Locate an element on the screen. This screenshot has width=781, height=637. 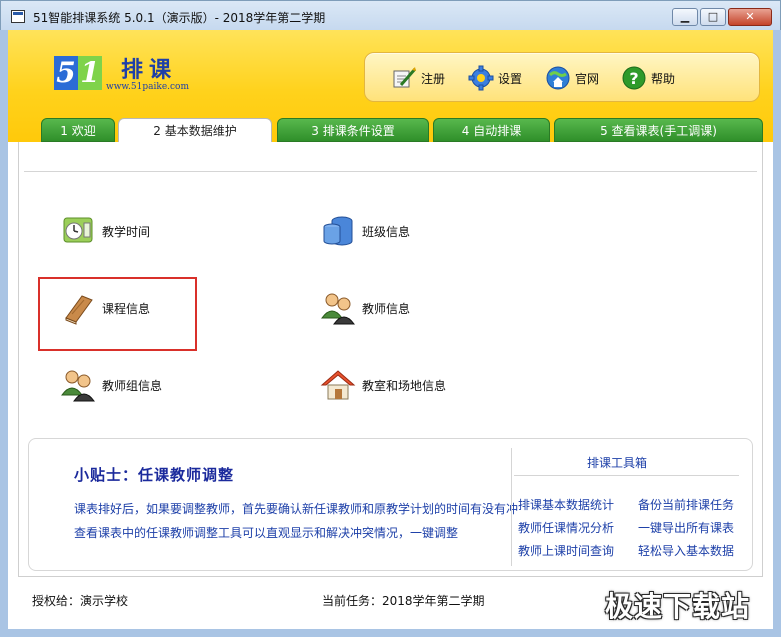
house-icon is located at coordinates (338, 385).